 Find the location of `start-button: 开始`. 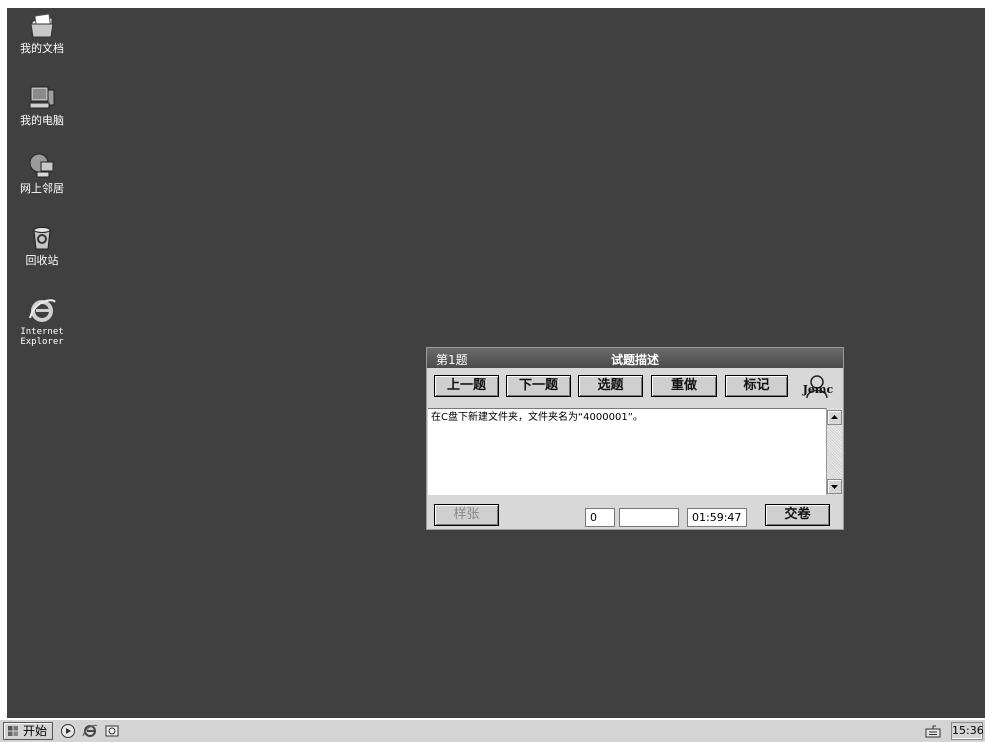

start-button: 开始 is located at coordinates (28, 731).